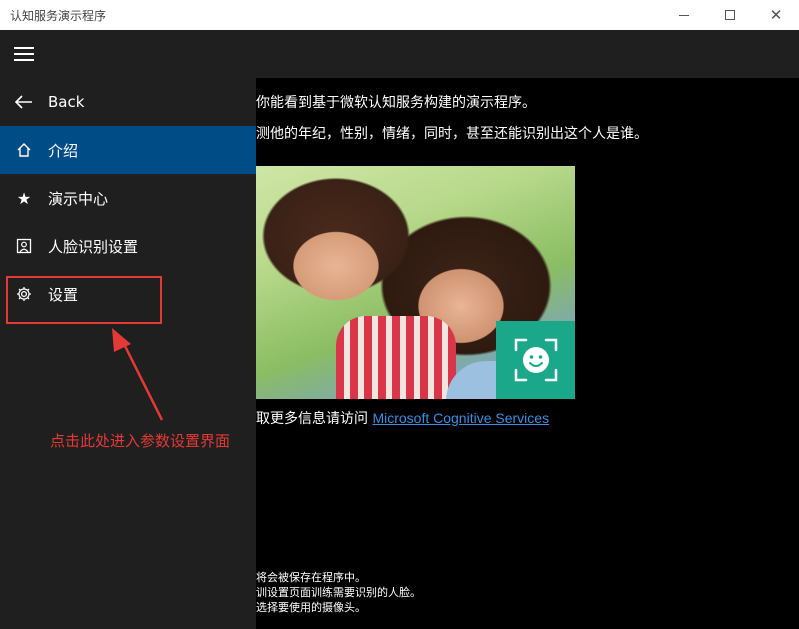 This screenshot has width=799, height=629. Describe the element at coordinates (138, 374) in the screenshot. I see `annotation-arrow-icon` at that location.